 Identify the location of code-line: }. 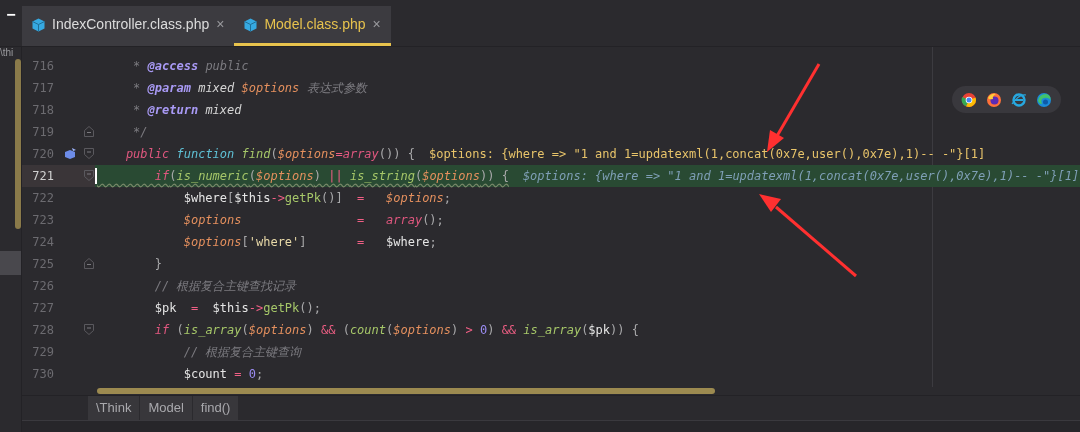
(158, 264).